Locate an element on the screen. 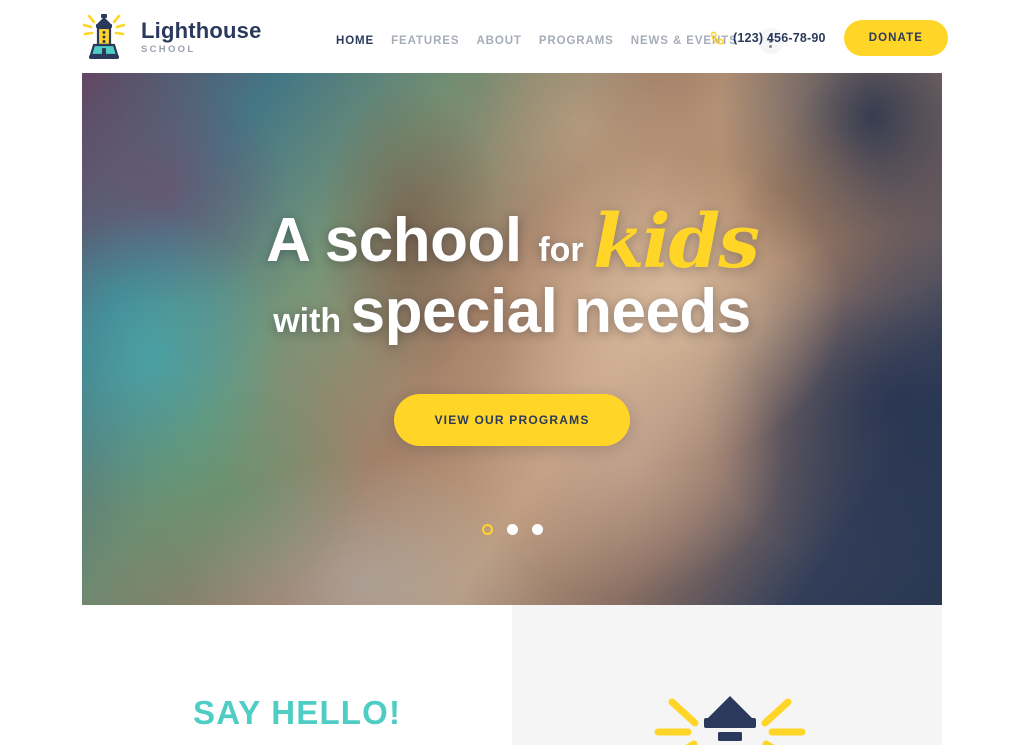 Image resolution: width=1024 pixels, height=745 pixels. panel-lighthouse-graphic is located at coordinates (730, 716).